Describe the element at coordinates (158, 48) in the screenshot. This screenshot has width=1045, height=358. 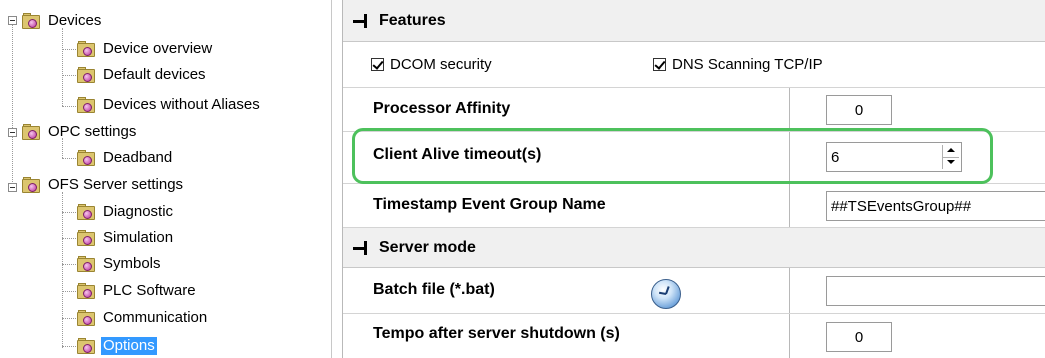
I see `tree-node-label: Device overview` at that location.